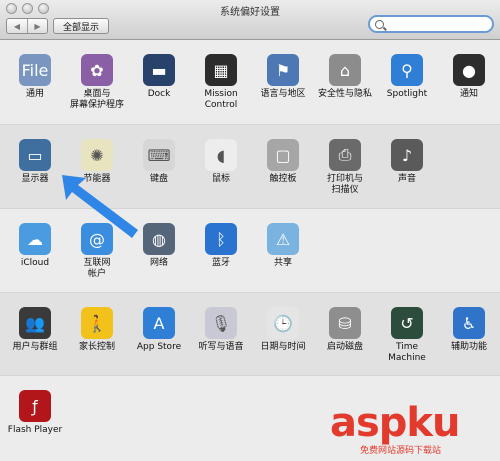  What do you see at coordinates (35, 239) in the screenshot?
I see `icloud-icon: ☁` at bounding box center [35, 239].